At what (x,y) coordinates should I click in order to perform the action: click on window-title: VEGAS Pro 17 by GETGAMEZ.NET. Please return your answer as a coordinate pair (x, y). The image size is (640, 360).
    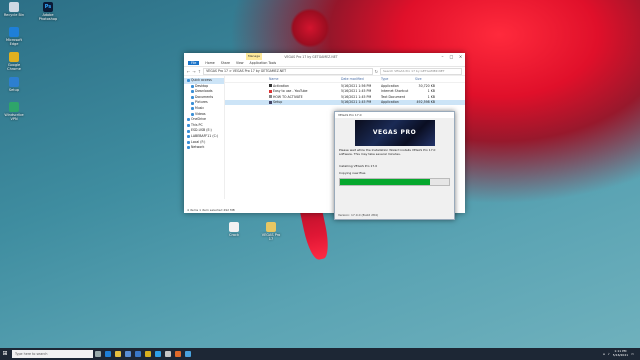
    Looking at the image, I should click on (311, 56).